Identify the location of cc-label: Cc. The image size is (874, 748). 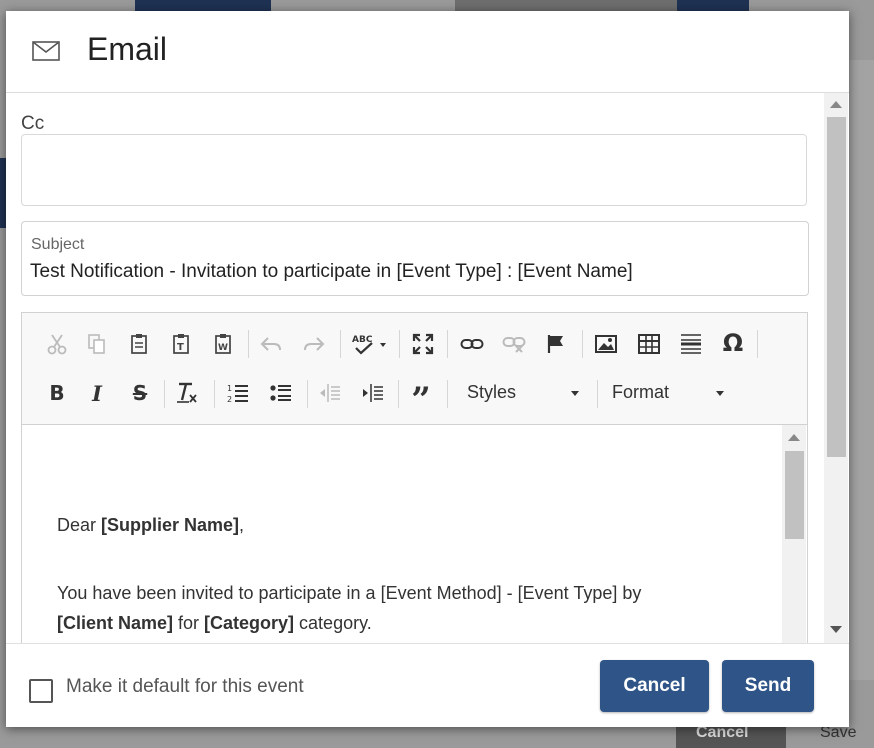
(33, 123).